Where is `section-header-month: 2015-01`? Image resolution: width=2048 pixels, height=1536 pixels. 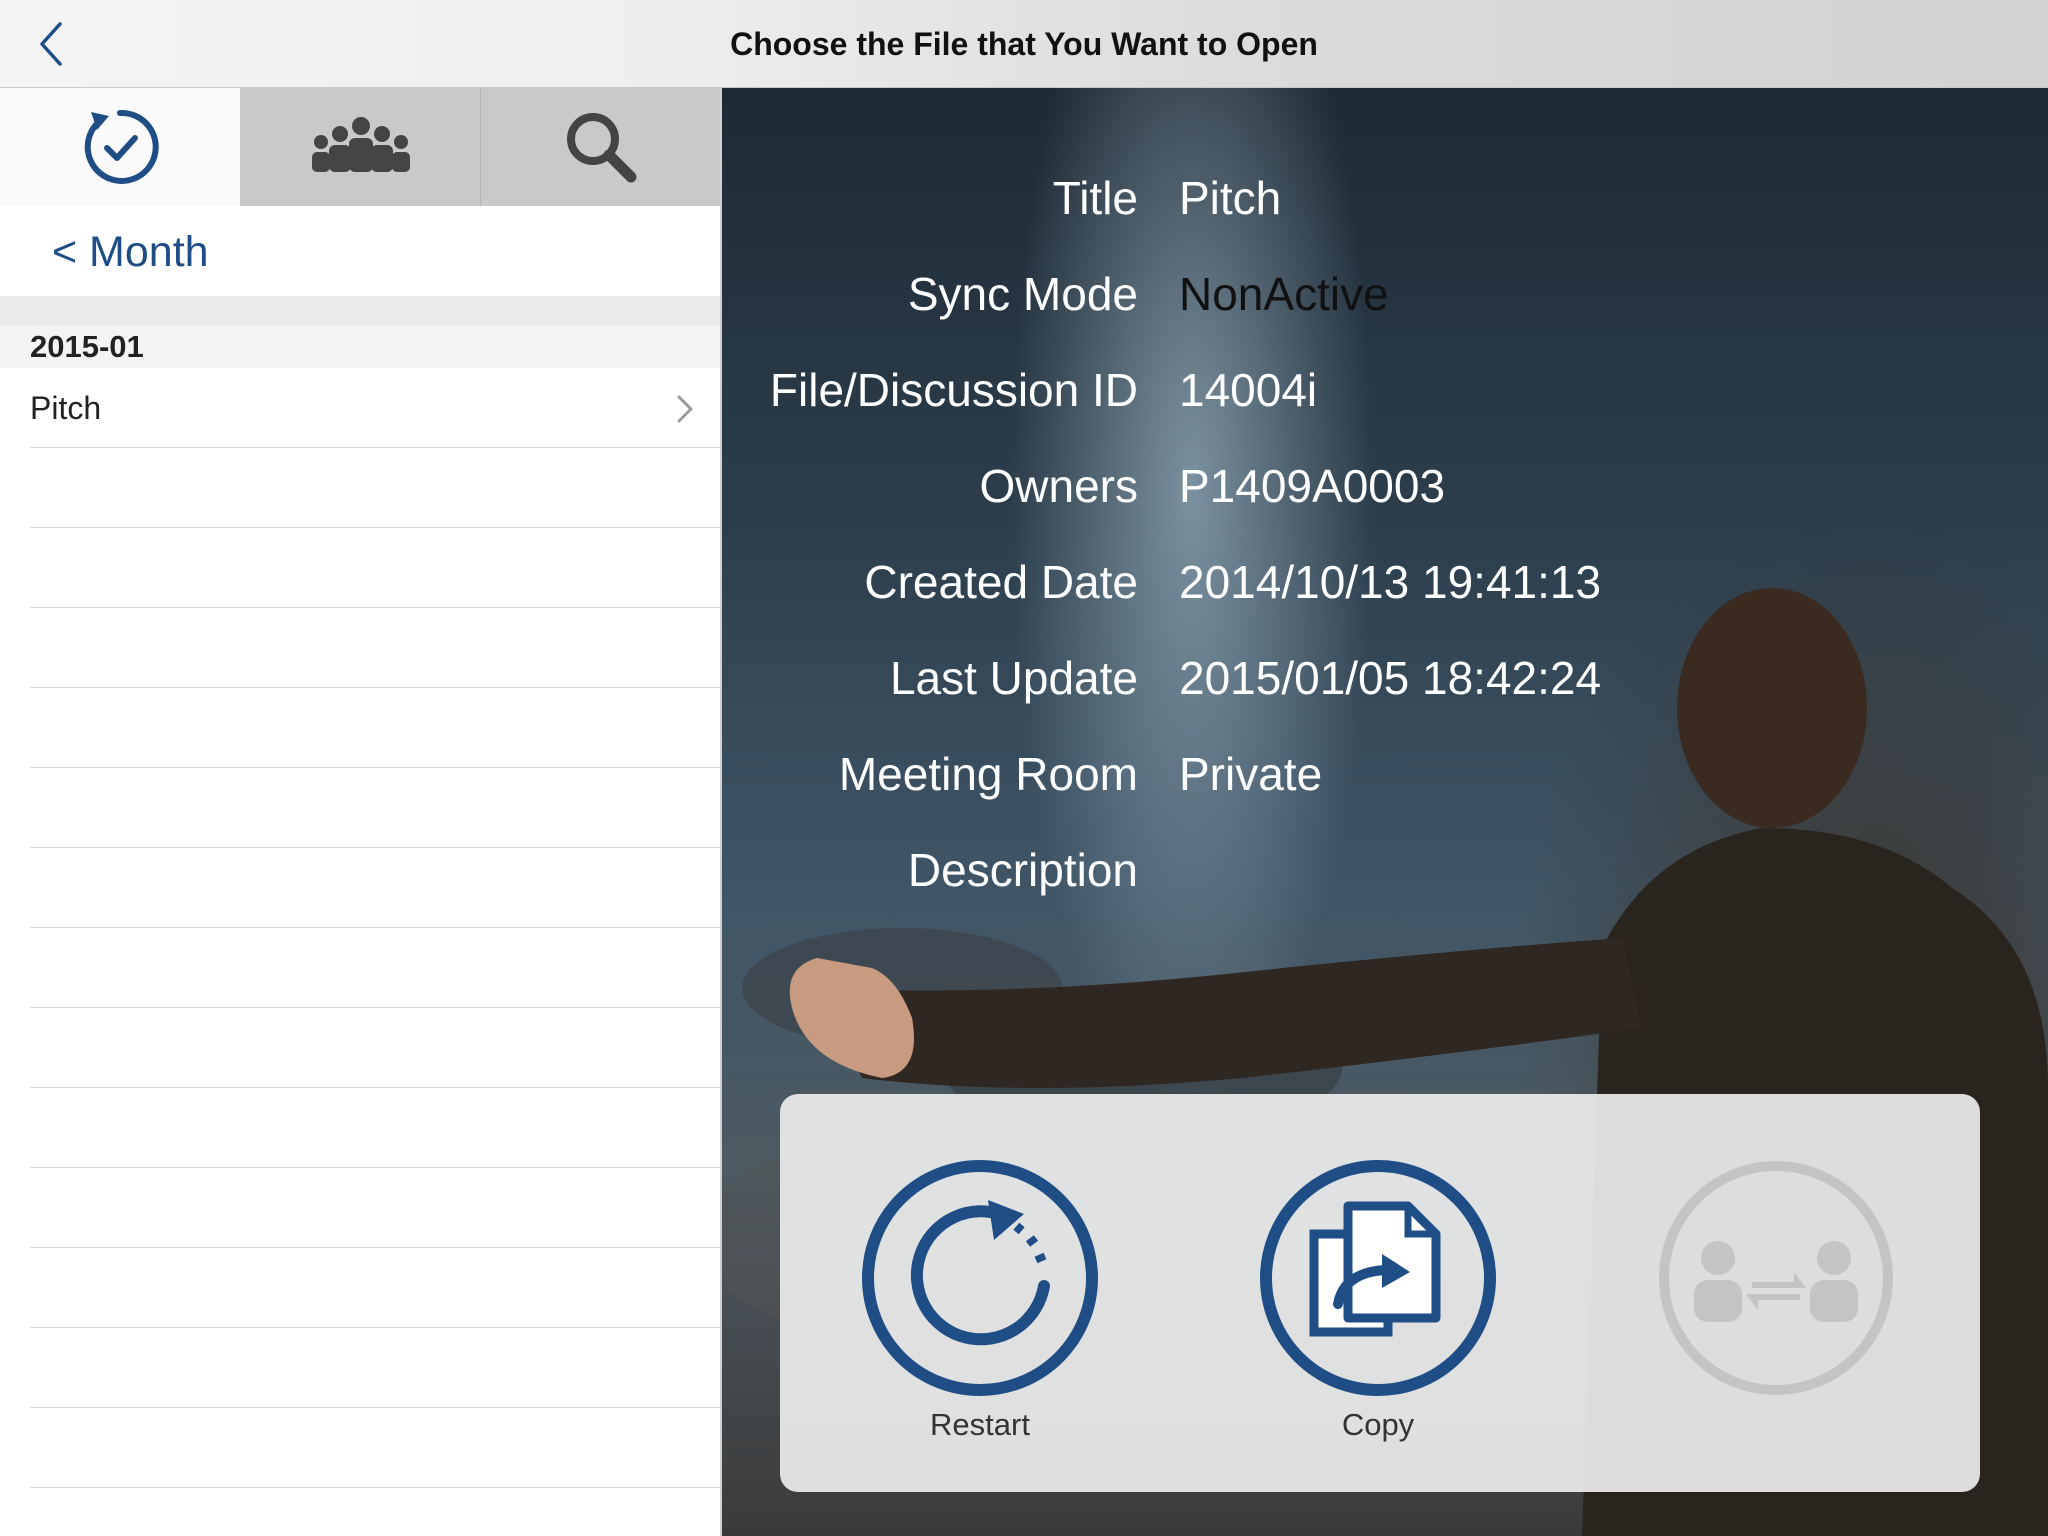 section-header-month: 2015-01 is located at coordinates (360, 347).